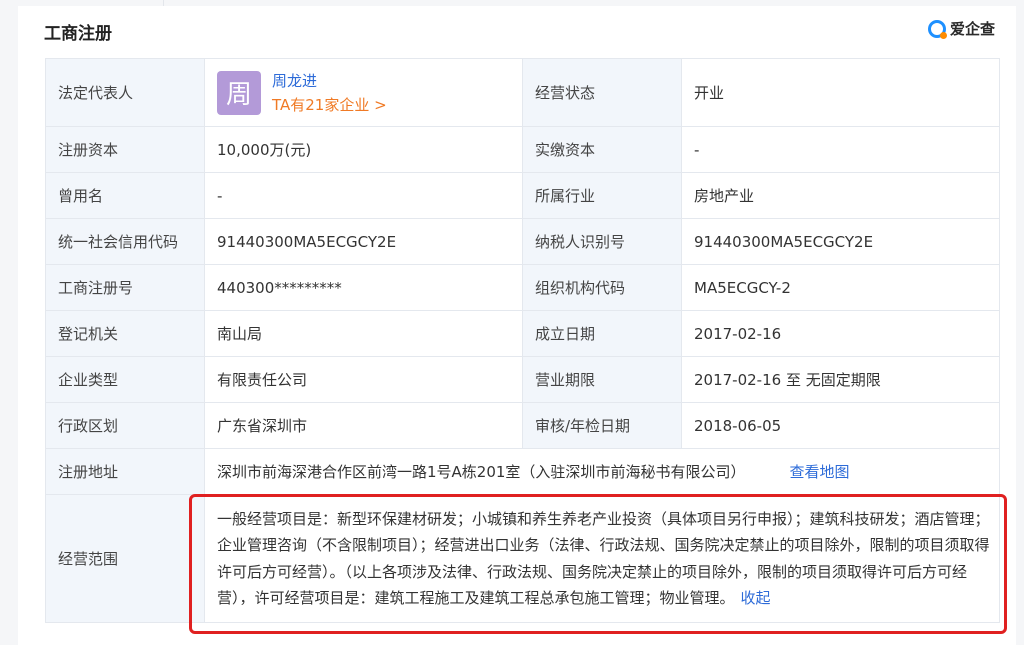  What do you see at coordinates (602, 379) in the screenshot?
I see `field-label: 营业期限` at bounding box center [602, 379].